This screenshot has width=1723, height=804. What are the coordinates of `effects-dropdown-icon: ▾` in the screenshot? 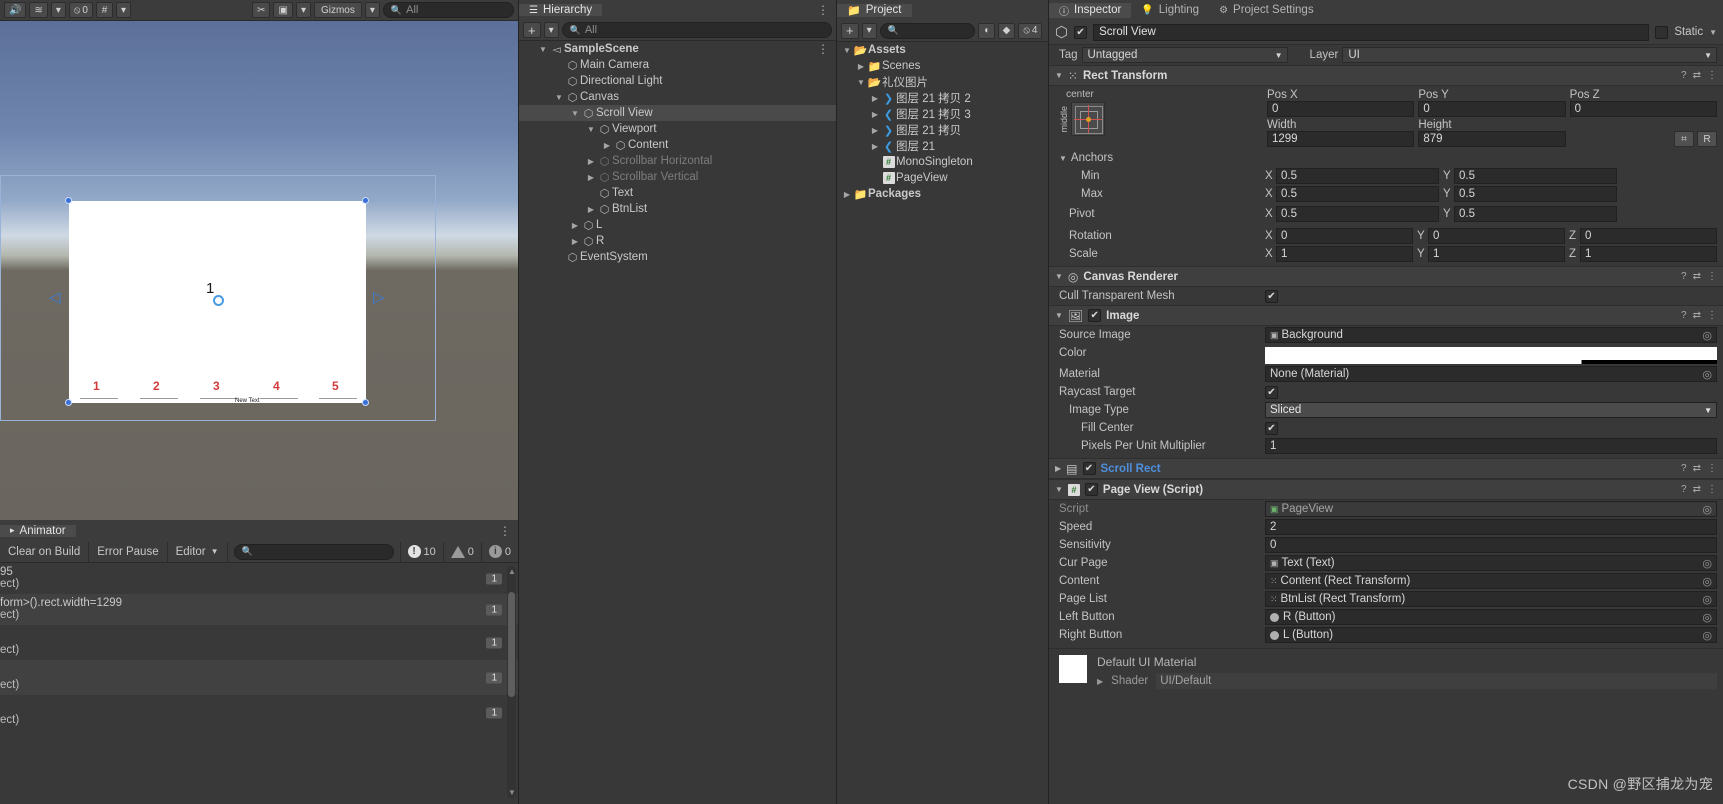 It's located at (58, 10).